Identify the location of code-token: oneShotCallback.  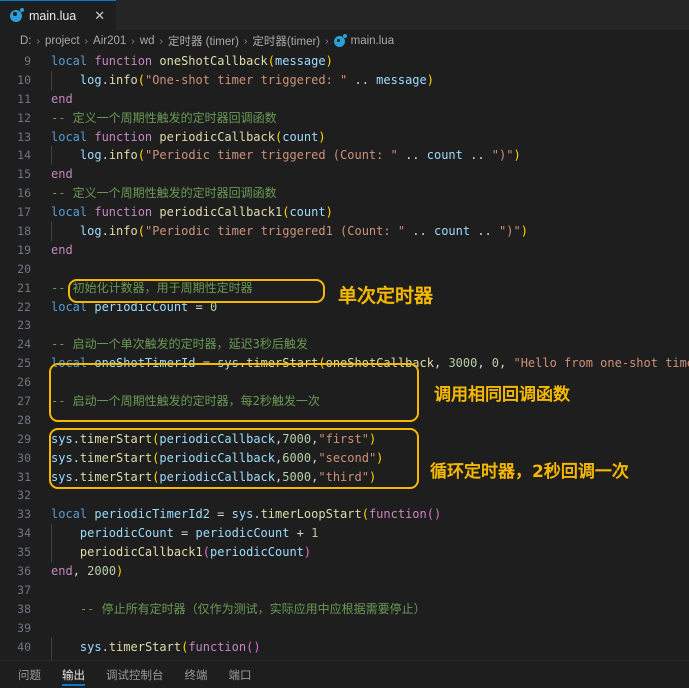
(213, 61).